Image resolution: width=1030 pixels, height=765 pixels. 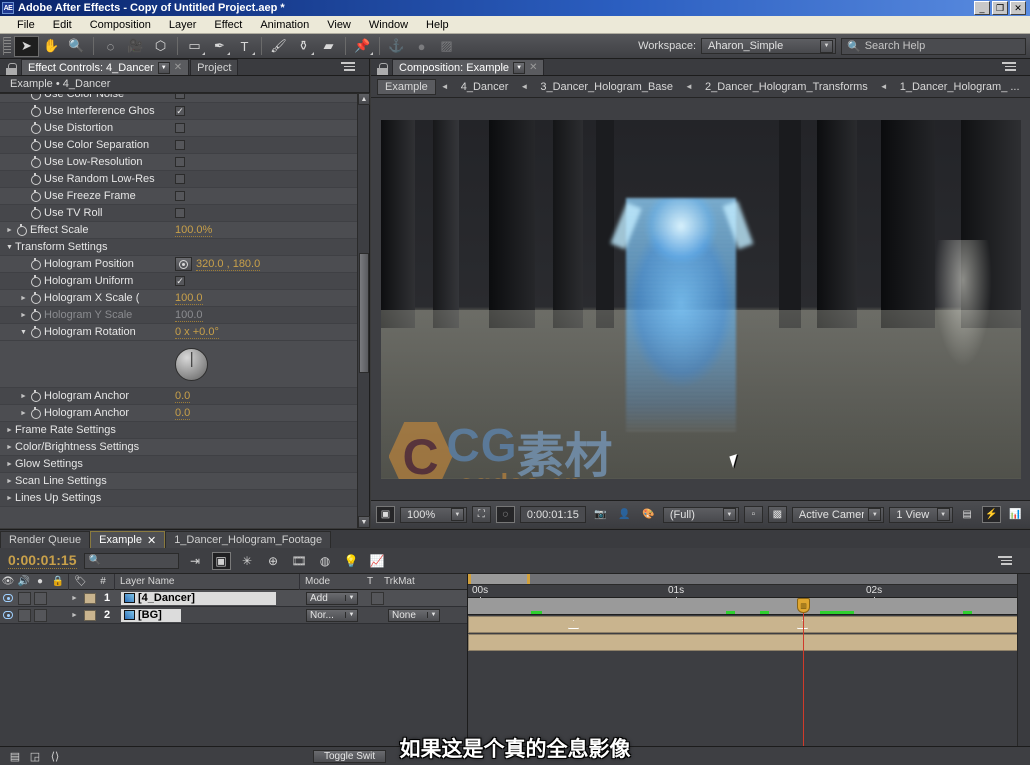 What do you see at coordinates (233, 615) in the screenshot?
I see `table-row: ► 2 [BG] Nor... ▼ None ▼` at bounding box center [233, 615].